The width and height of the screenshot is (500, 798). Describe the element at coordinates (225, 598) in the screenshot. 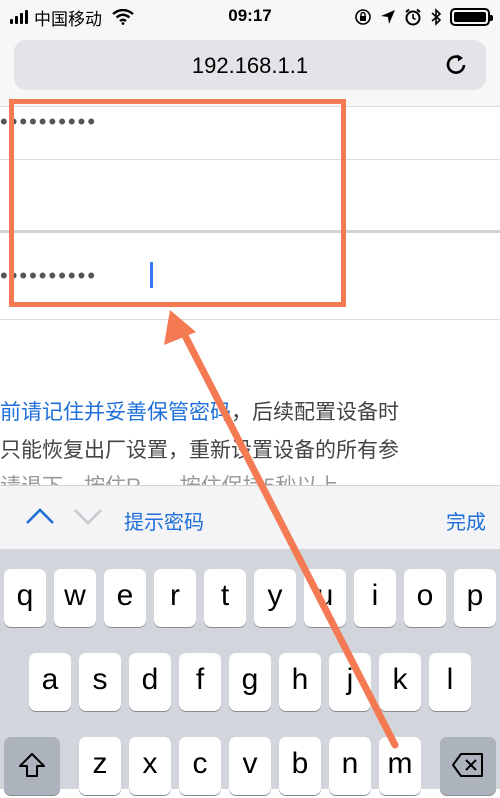

I see `key-t: t` at that location.